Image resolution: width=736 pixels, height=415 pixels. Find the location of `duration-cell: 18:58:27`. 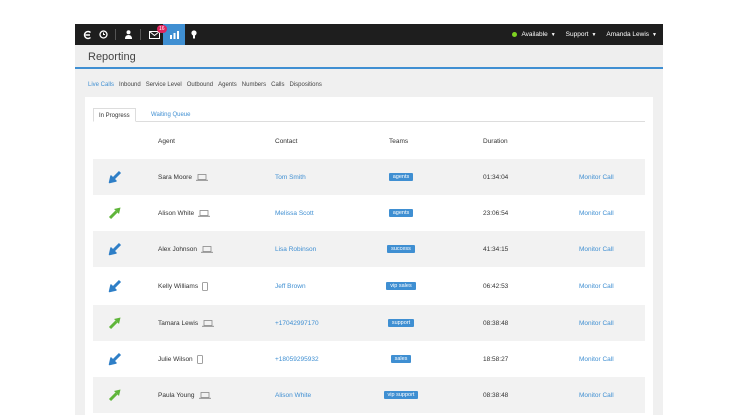

duration-cell: 18:58:27 is located at coordinates (496, 359).